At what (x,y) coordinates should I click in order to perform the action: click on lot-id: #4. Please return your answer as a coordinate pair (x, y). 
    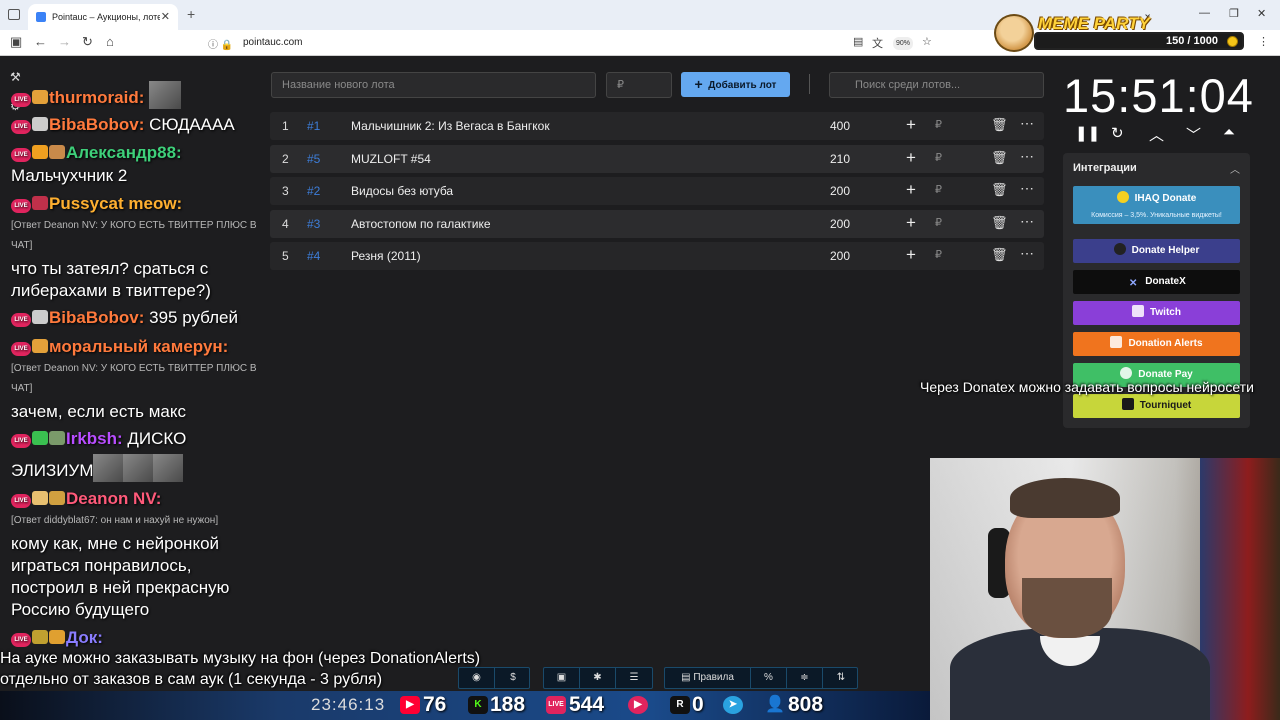
    Looking at the image, I should click on (313, 256).